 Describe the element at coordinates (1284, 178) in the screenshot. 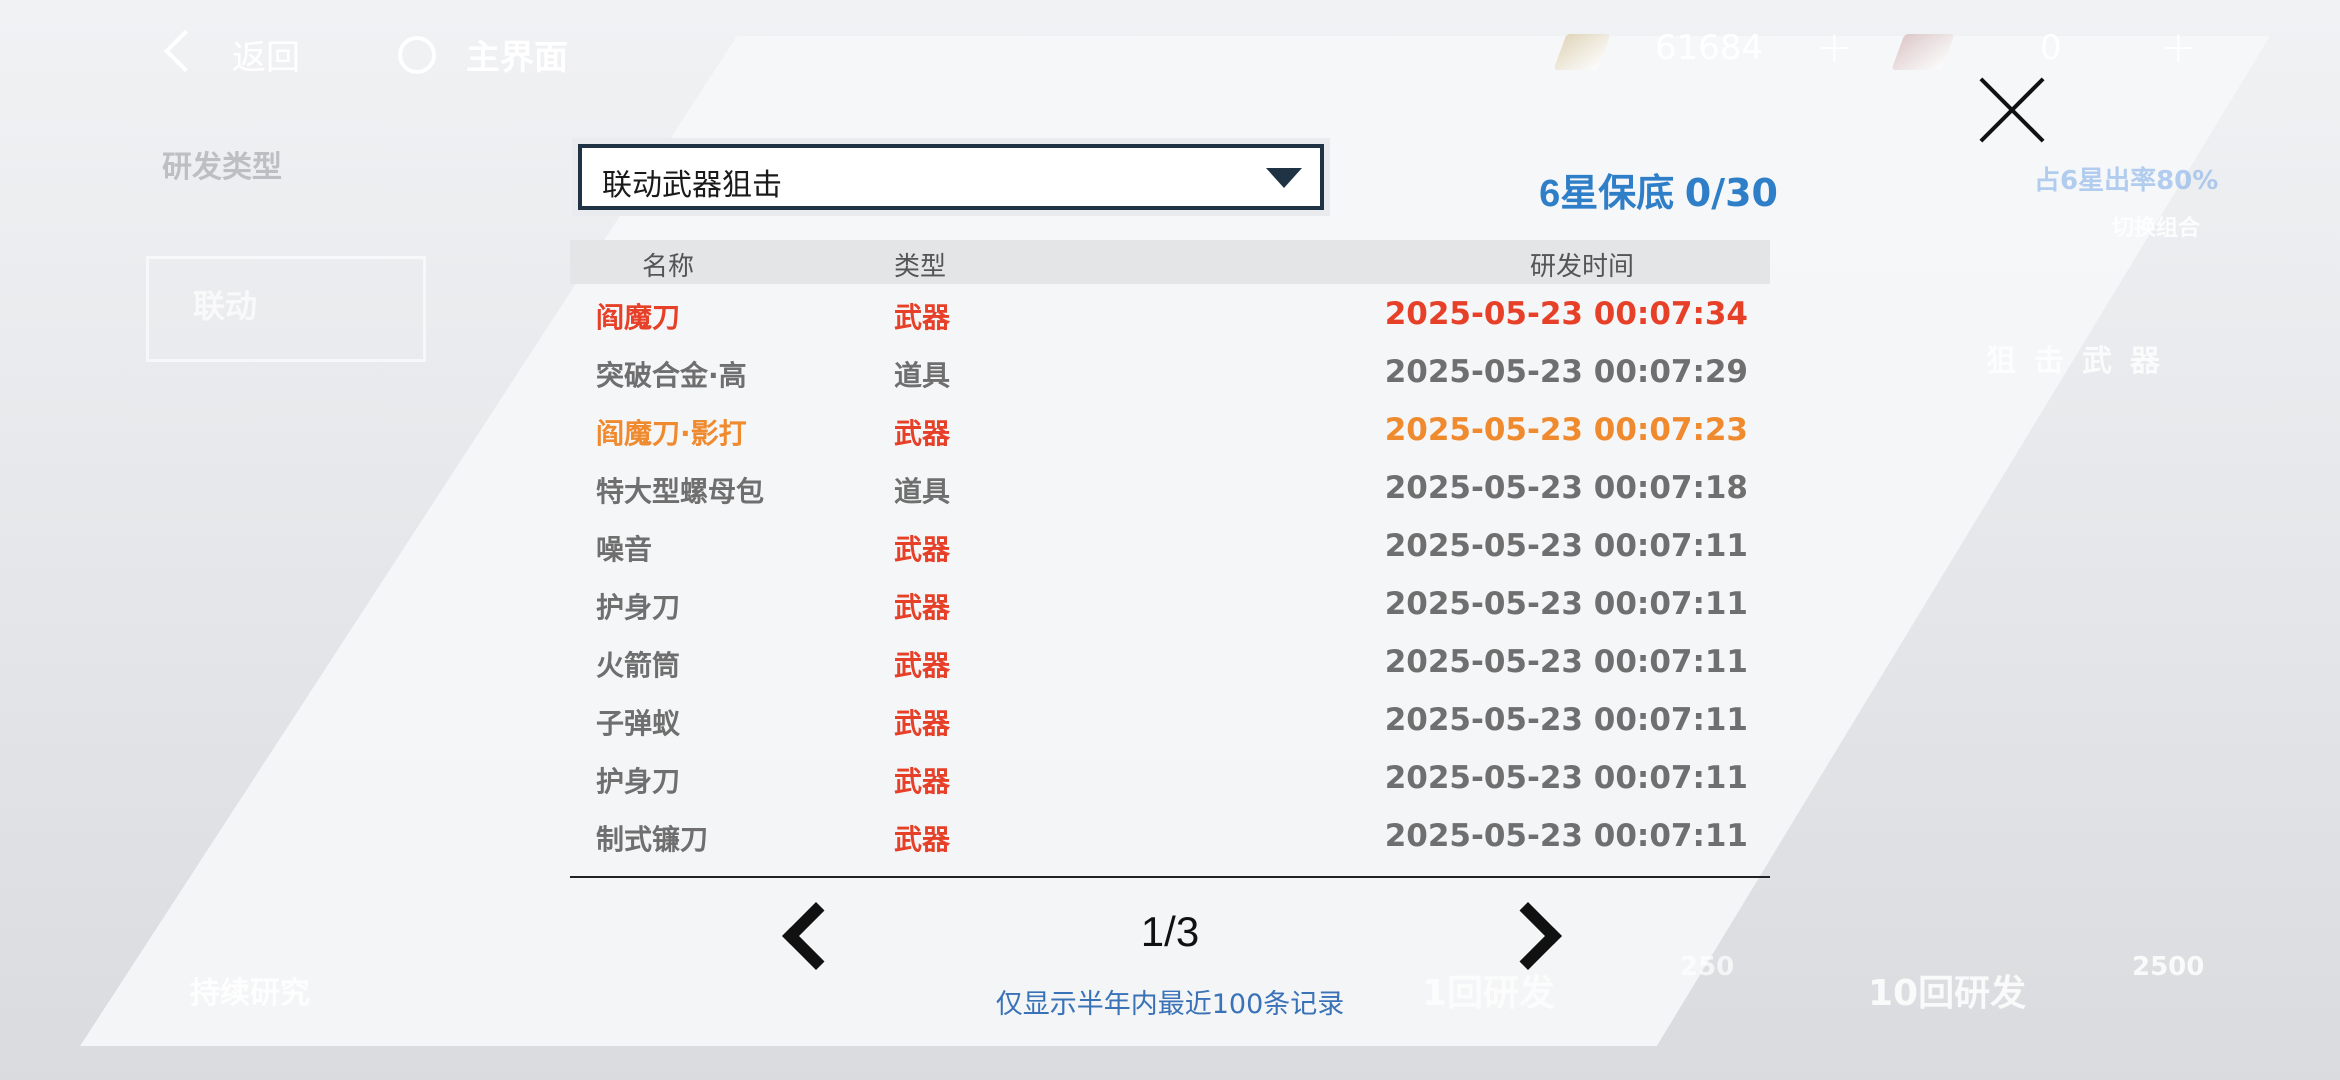

I see `dropdown-arrow-icon` at that location.